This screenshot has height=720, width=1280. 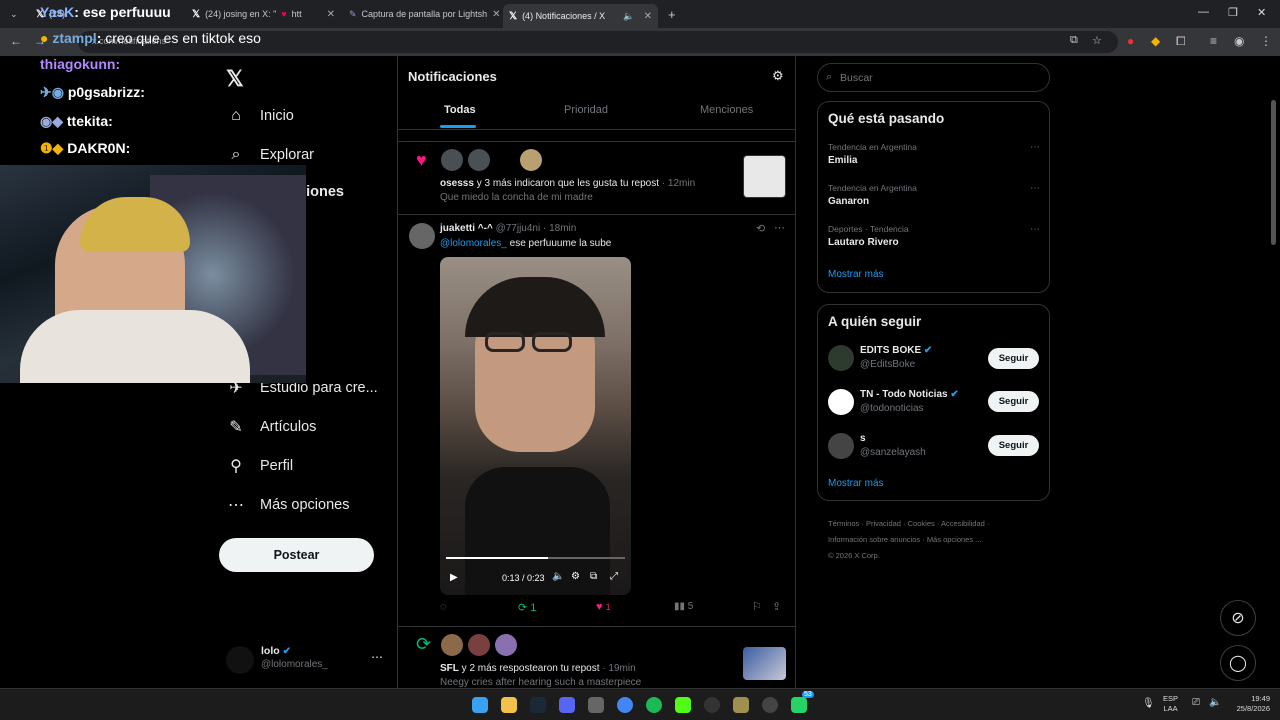 What do you see at coordinates (1170, 704) in the screenshot?
I see `language-indicator: ESP LAA` at bounding box center [1170, 704].